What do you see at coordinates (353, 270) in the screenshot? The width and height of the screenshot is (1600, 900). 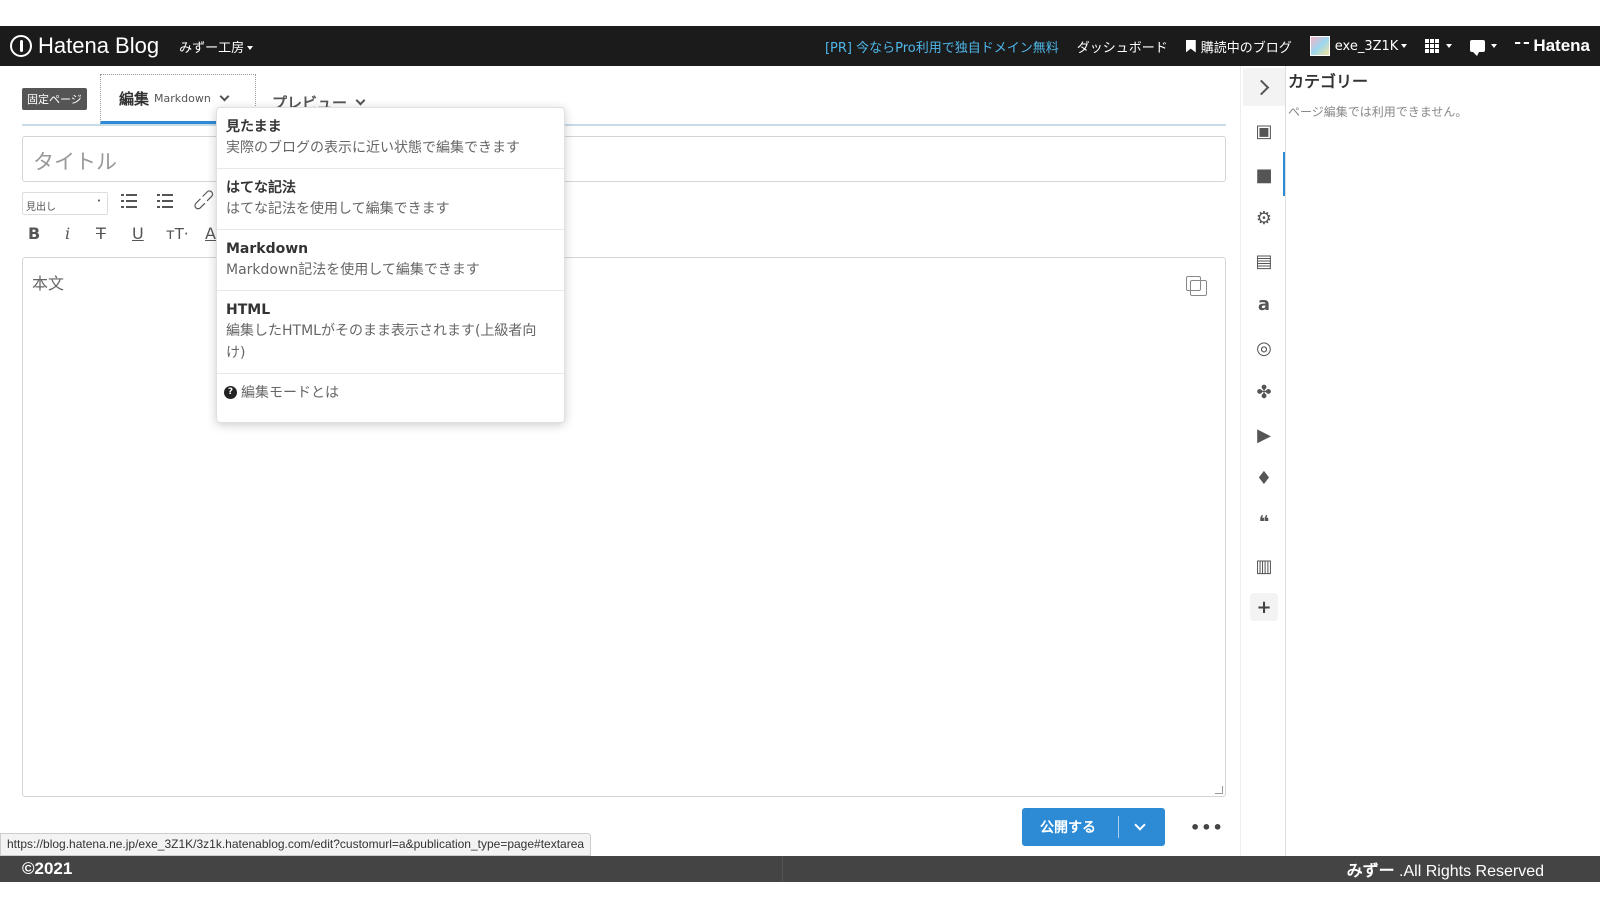 I see `option-desc: Markdown記法を使用して編集できます` at bounding box center [353, 270].